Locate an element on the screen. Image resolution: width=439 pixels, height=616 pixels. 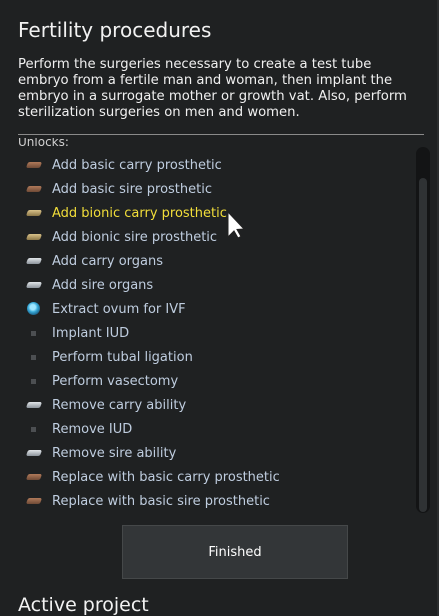
list-item: Add carry organs is located at coordinates (94, 261).